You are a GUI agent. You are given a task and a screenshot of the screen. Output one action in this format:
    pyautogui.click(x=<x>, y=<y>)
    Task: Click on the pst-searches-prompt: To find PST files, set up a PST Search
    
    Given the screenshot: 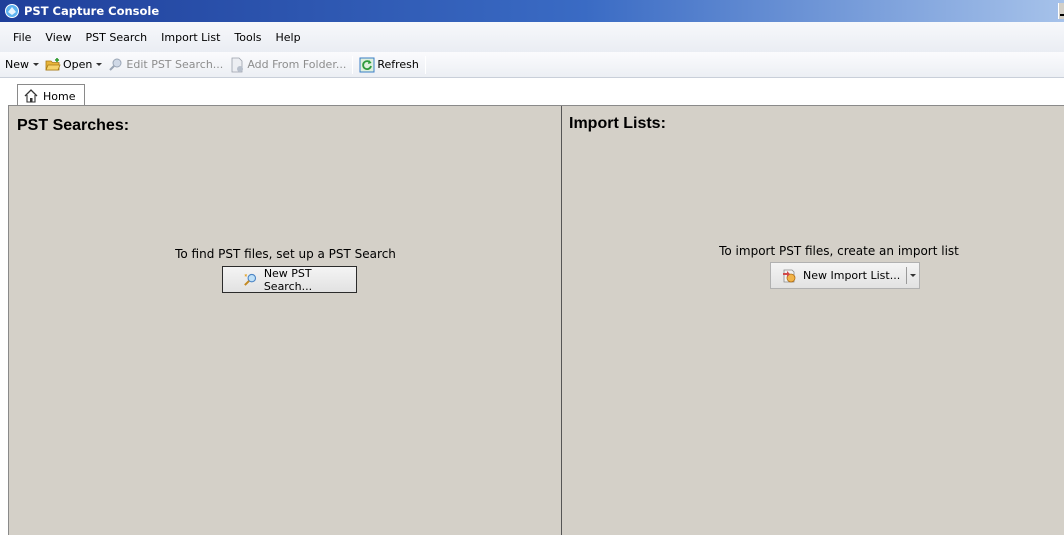 What is the action you would take?
    pyautogui.click(x=285, y=254)
    